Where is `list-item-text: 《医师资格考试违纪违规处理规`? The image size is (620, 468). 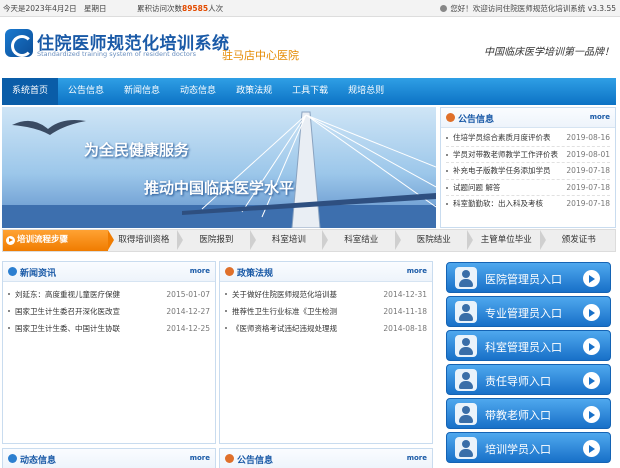 list-item-text: 《医师资格考试违纪违规处理规 is located at coordinates (284, 328).